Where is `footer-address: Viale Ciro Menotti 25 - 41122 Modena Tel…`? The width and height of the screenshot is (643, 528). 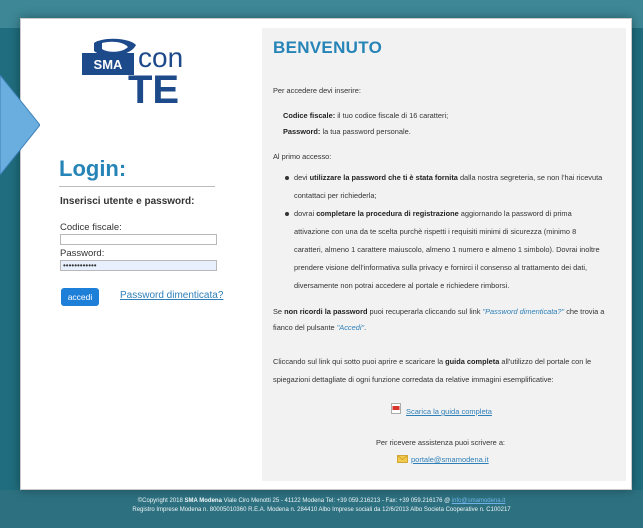
footer-address: Viale Ciro Menotti 25 - 41122 Modena Tel… is located at coordinates (336, 501).